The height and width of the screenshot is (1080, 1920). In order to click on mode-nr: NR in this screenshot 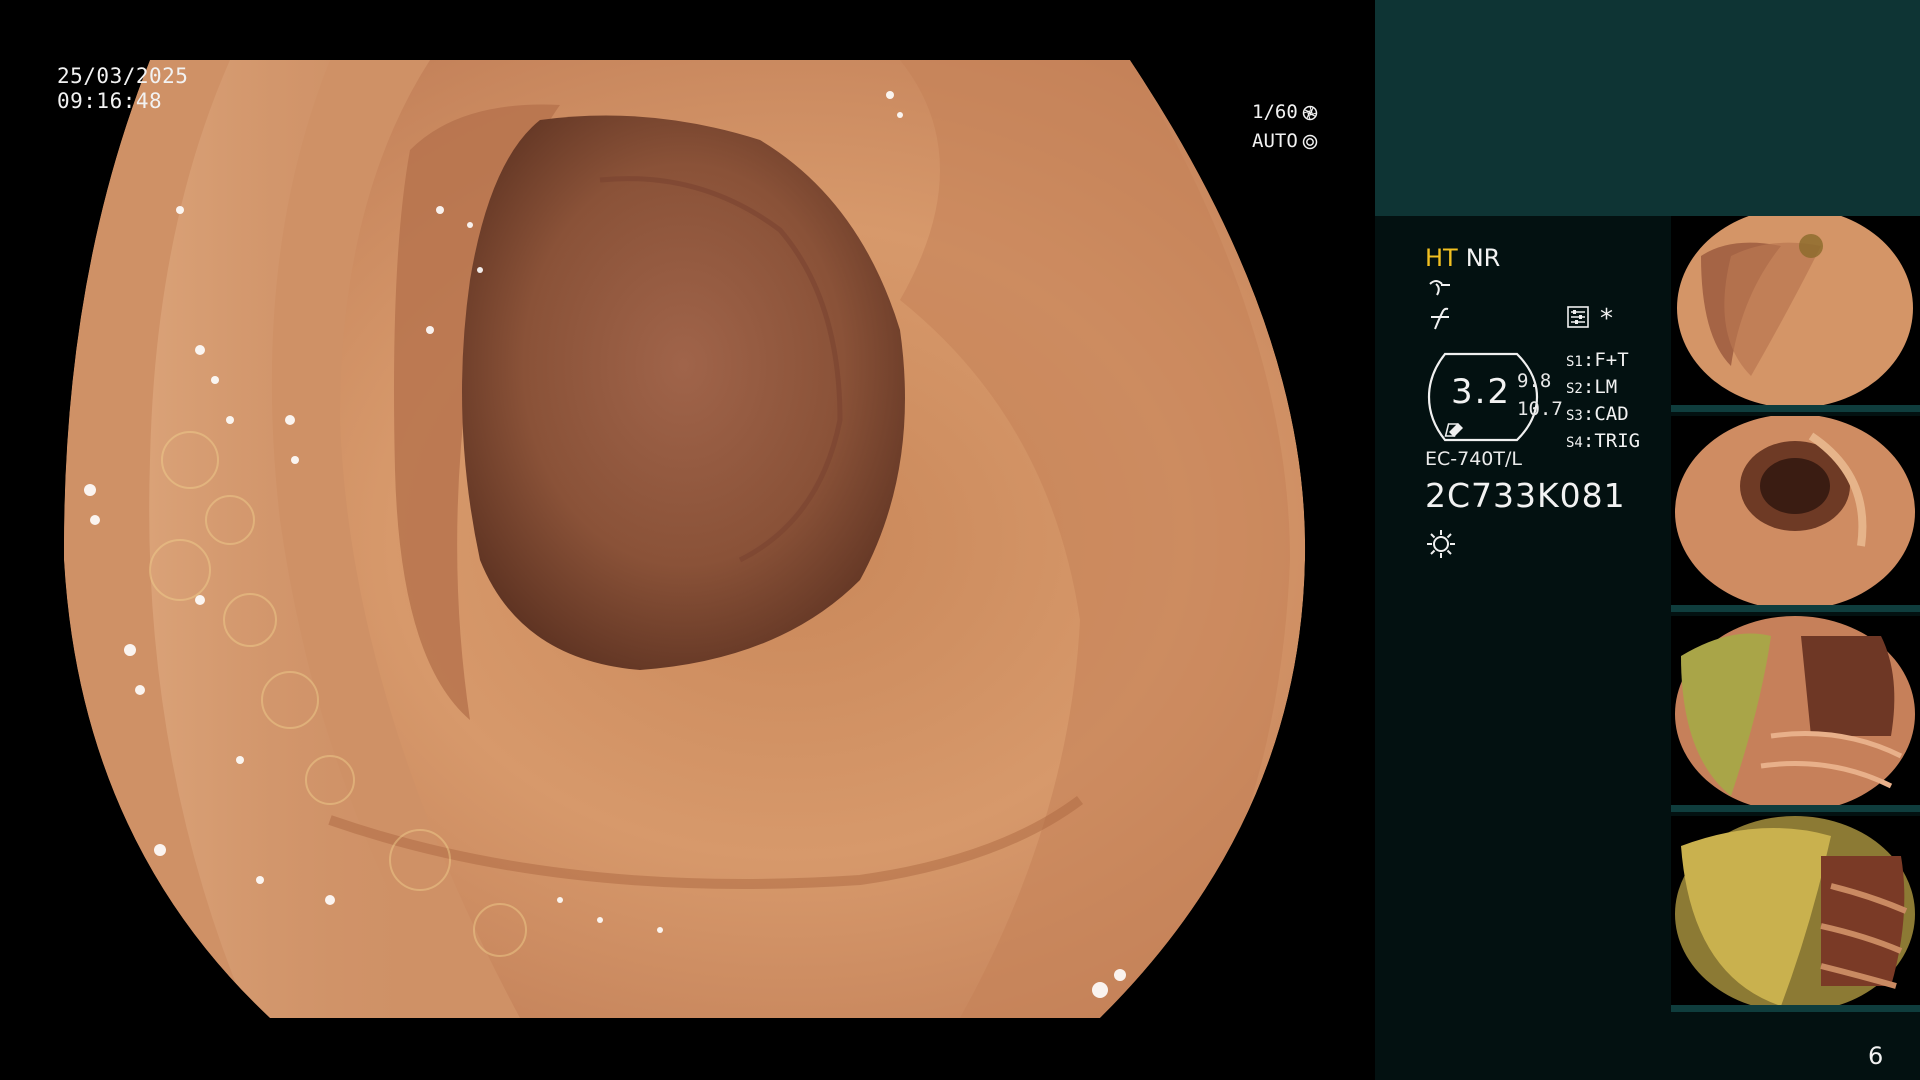, I will do `click(1483, 258)`.